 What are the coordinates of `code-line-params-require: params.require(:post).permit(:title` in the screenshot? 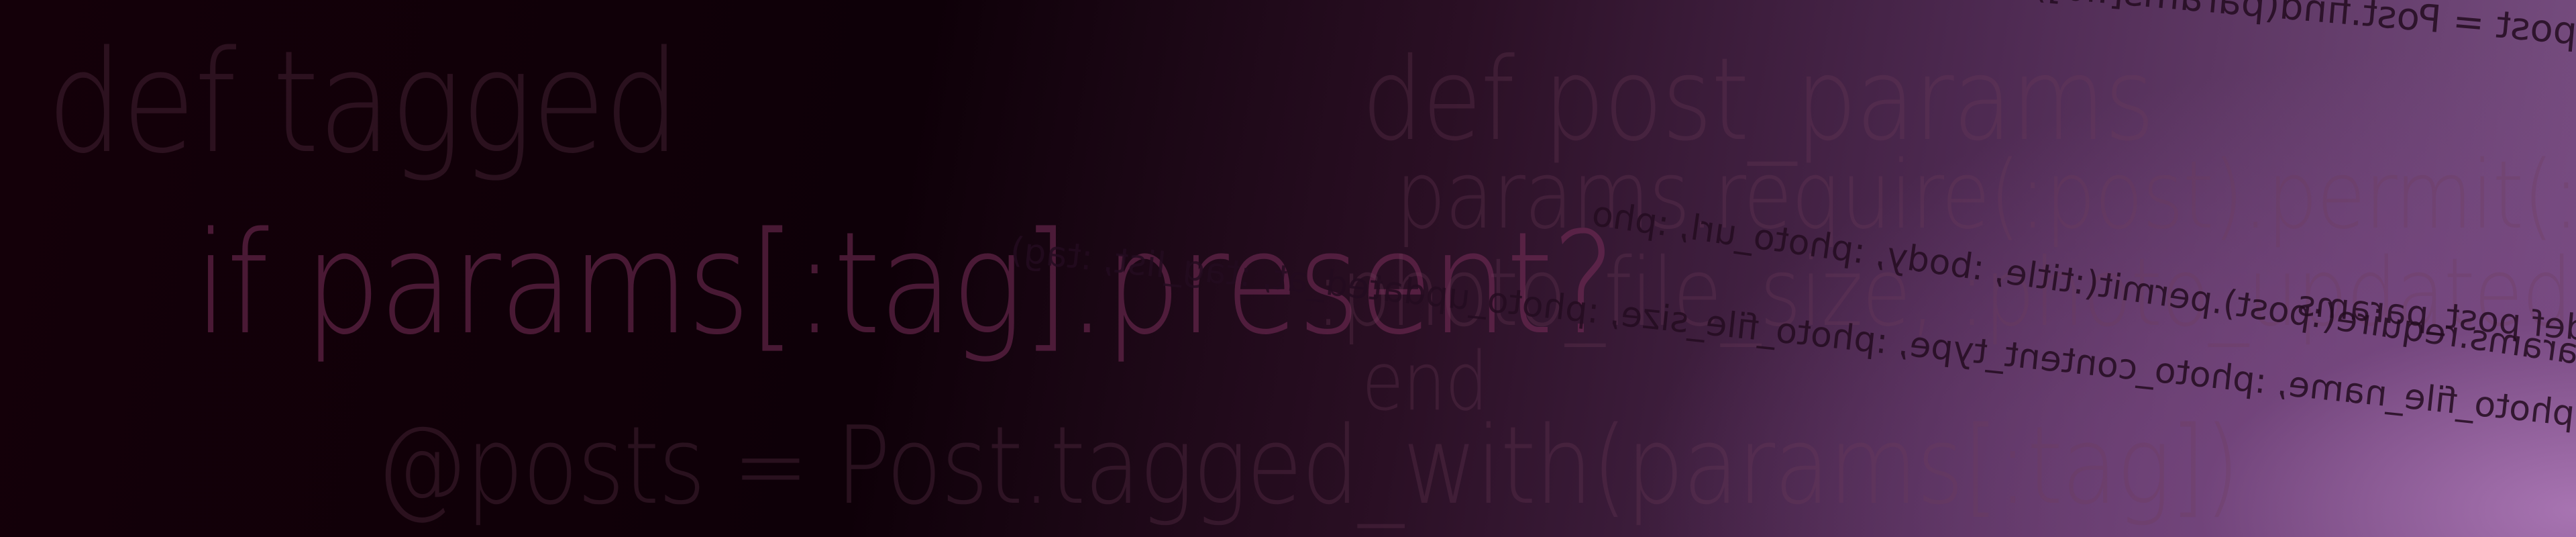 It's located at (1985, 195).